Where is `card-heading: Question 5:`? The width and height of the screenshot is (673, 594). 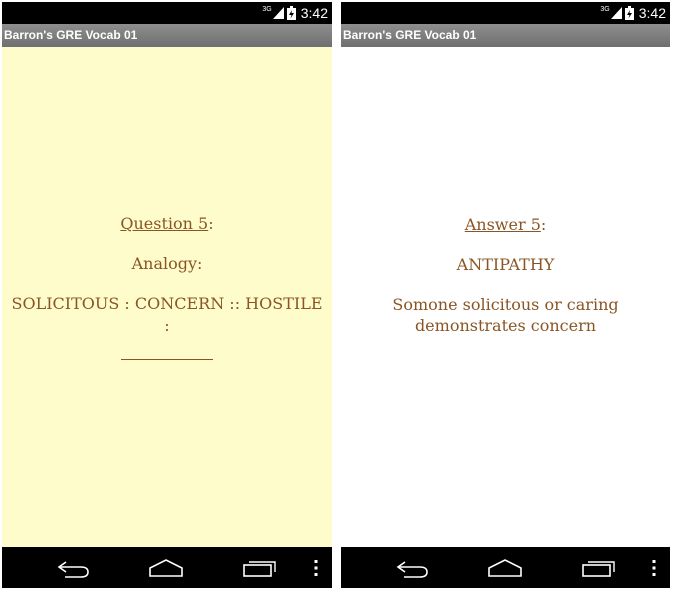
card-heading: Question 5: is located at coordinates (167, 224).